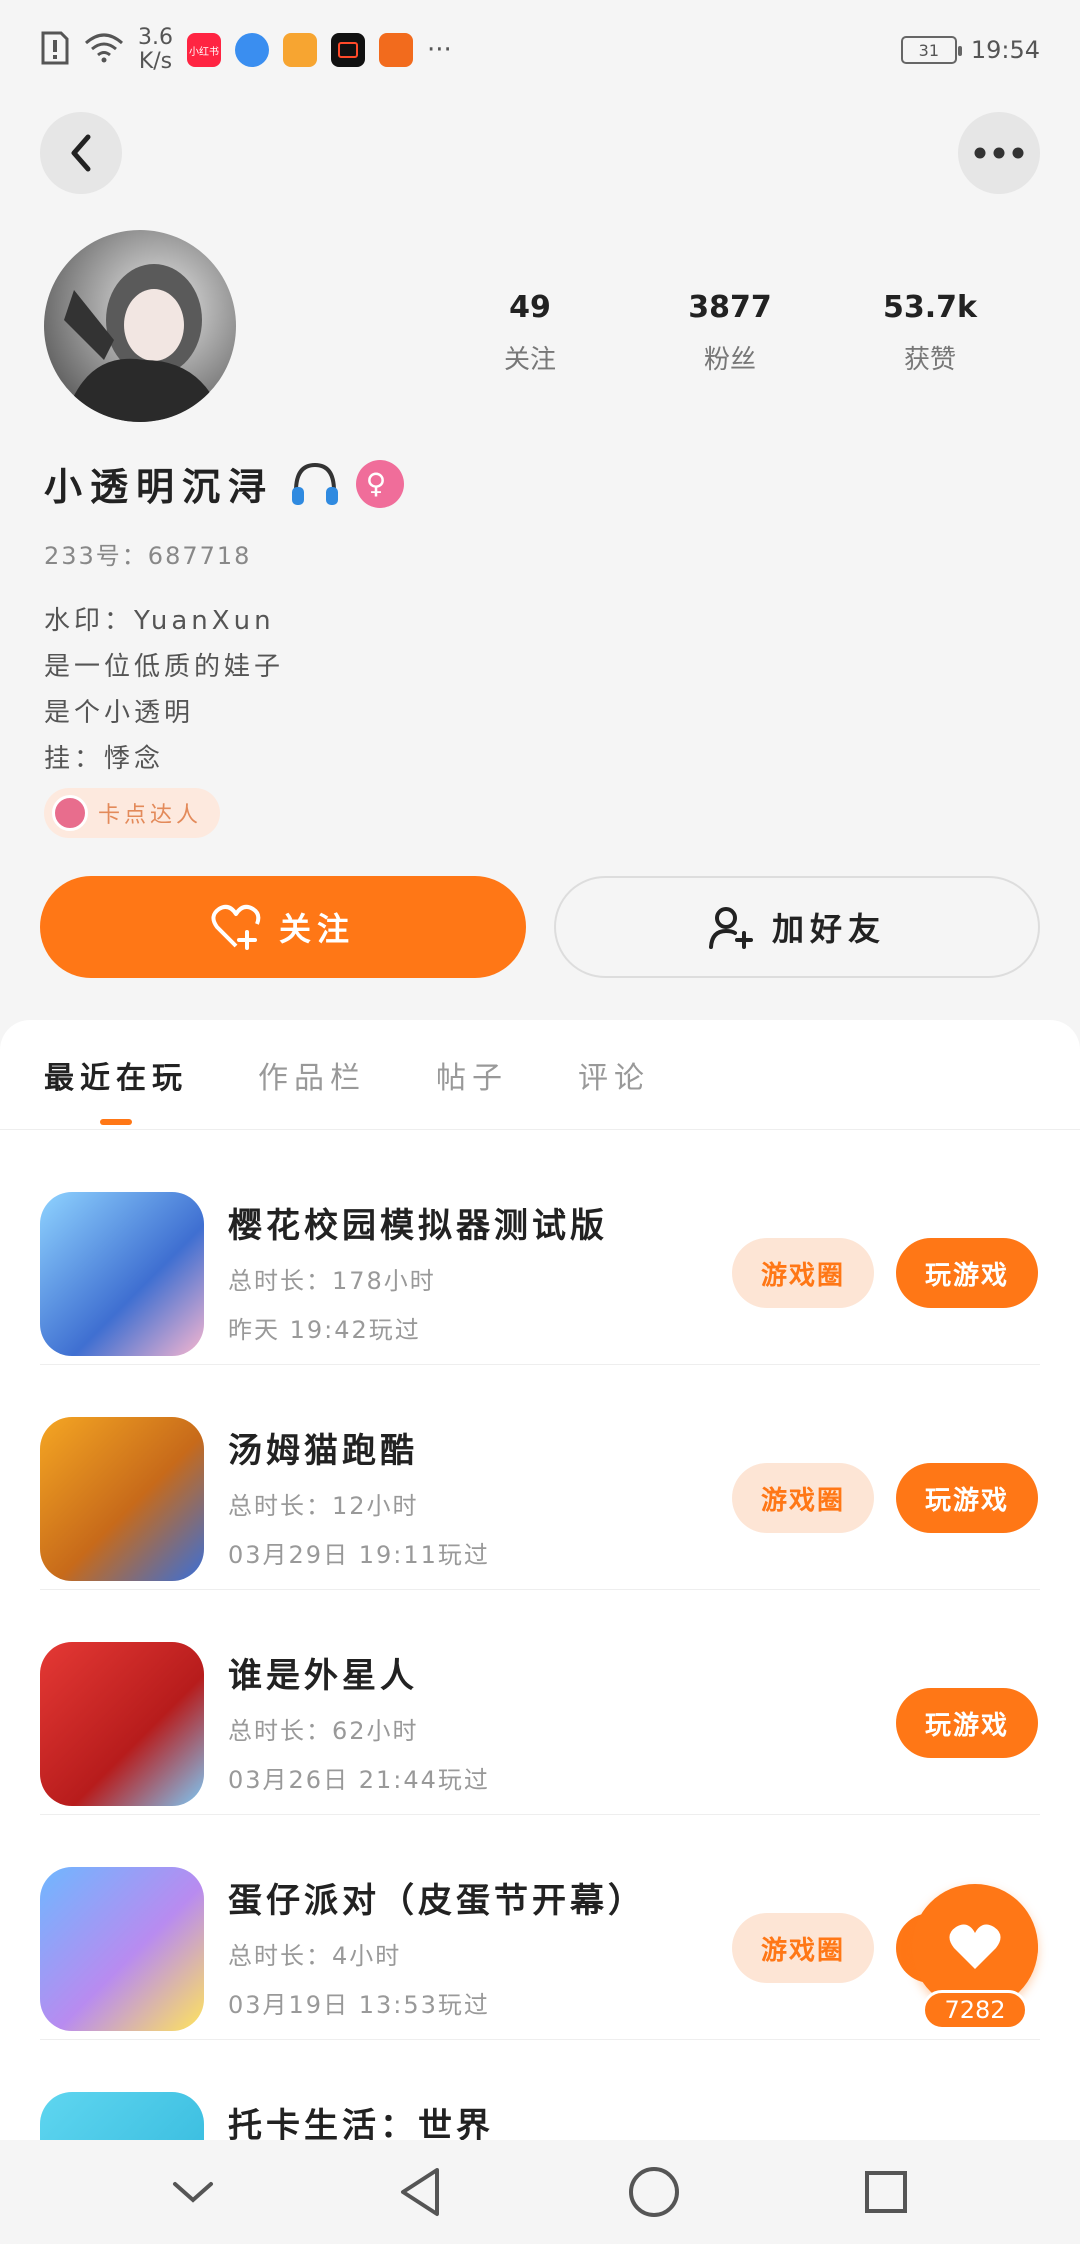 This screenshot has width=1080, height=2244. I want to click on list-item: 樱花校园模拟器测试版 总时长：178小时 昨天 19:42玩过 游戏圈 玩游戏, so click(540, 1252).